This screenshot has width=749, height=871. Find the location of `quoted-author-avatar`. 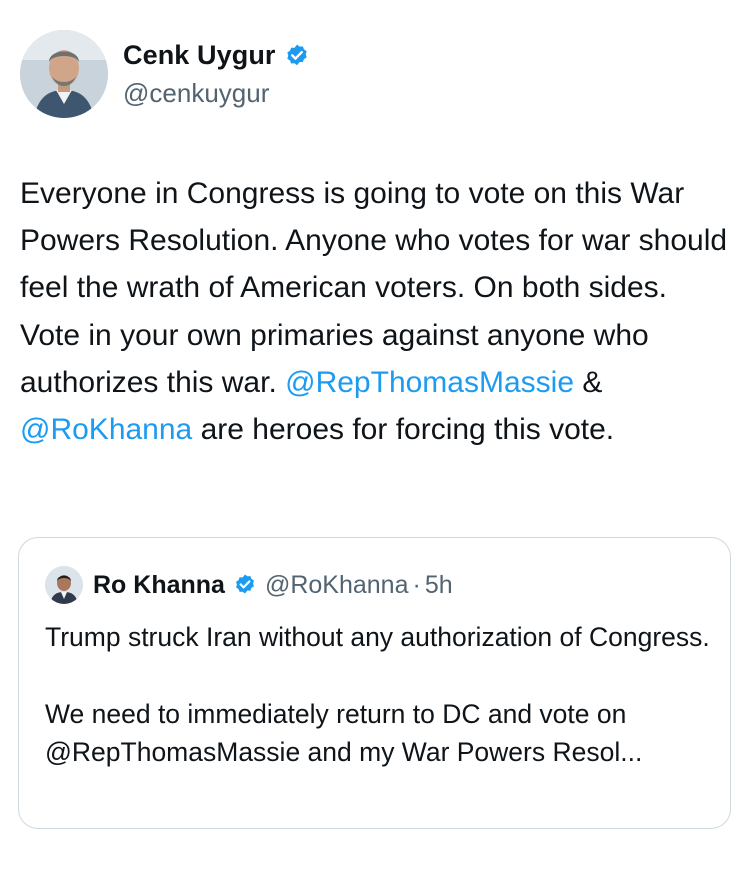

quoted-author-avatar is located at coordinates (64, 585).